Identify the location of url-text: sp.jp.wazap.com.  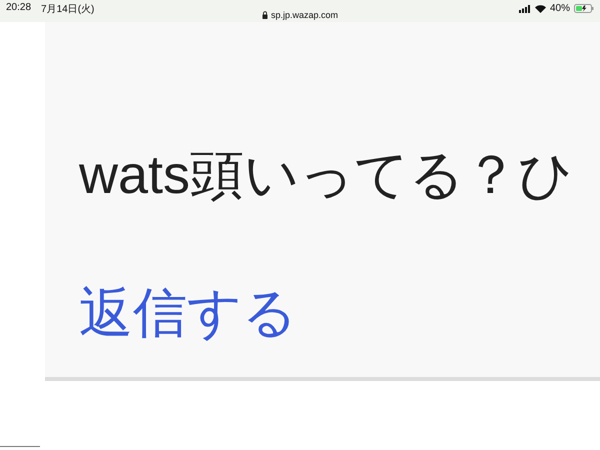
(304, 15).